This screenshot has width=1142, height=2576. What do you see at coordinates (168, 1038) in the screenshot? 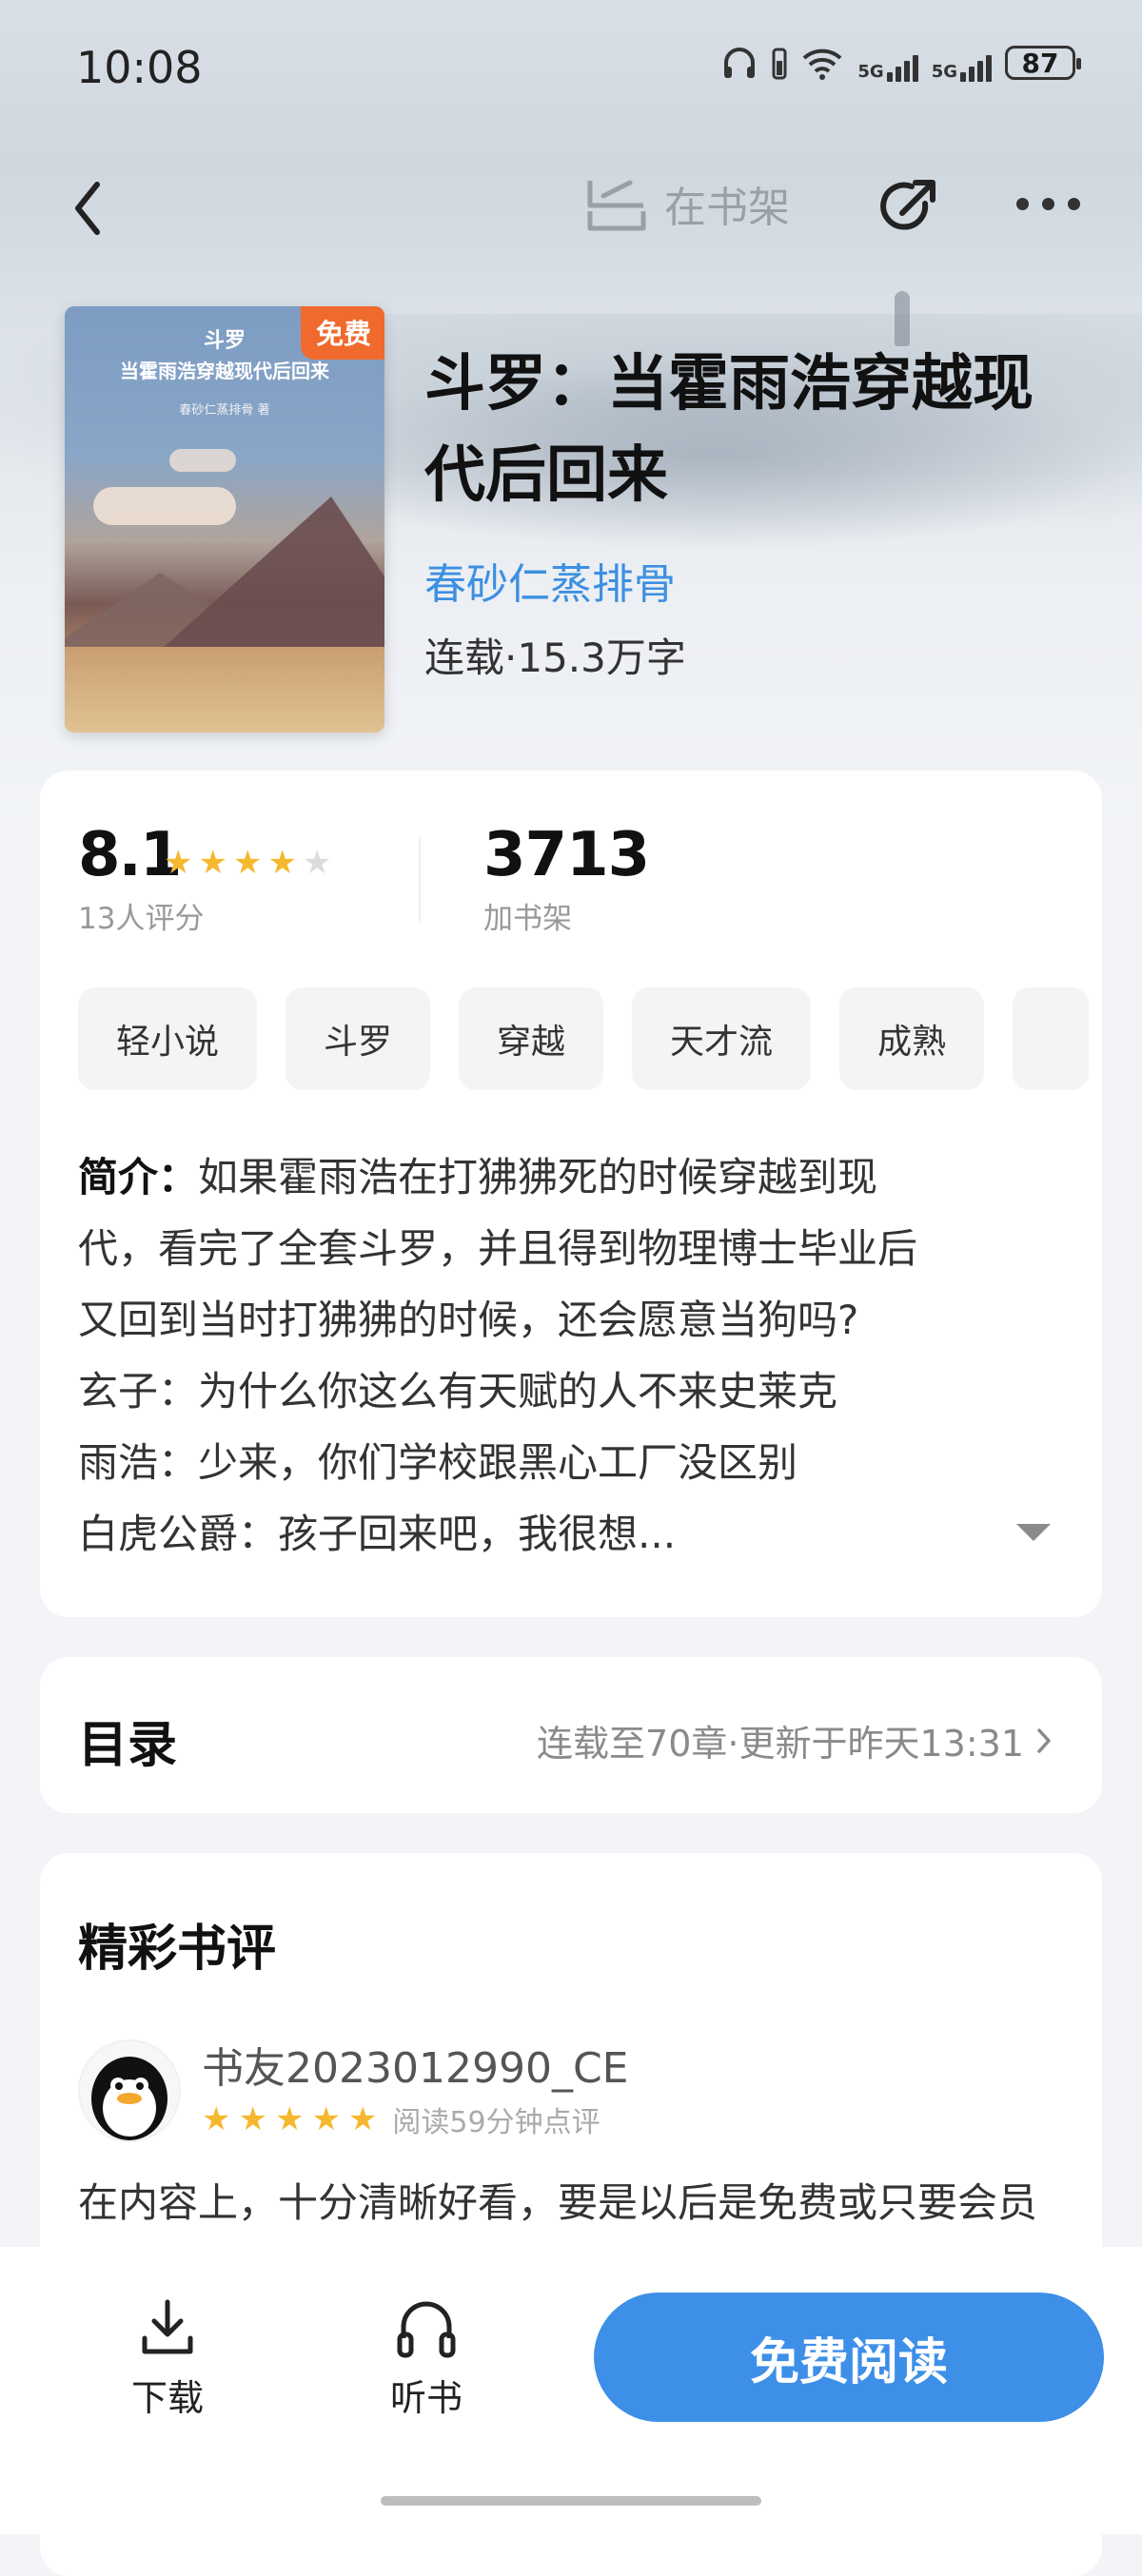
I see `tag-chip: 轻小说` at bounding box center [168, 1038].